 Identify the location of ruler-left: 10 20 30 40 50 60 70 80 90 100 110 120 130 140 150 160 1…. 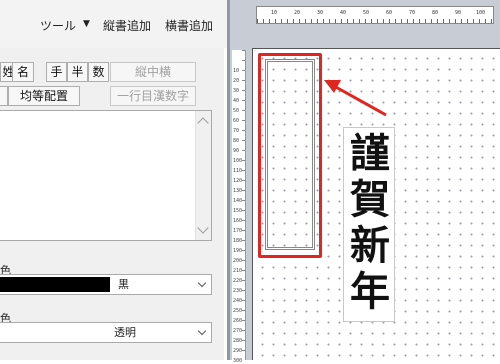
(239, 207).